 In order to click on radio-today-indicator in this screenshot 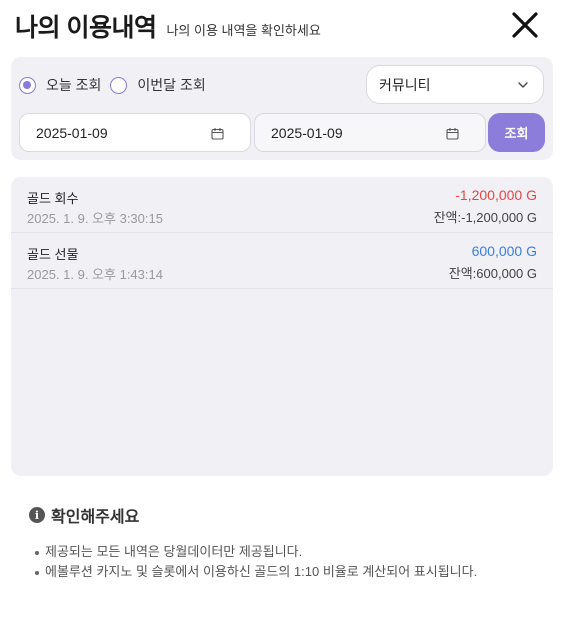, I will do `click(27, 85)`.